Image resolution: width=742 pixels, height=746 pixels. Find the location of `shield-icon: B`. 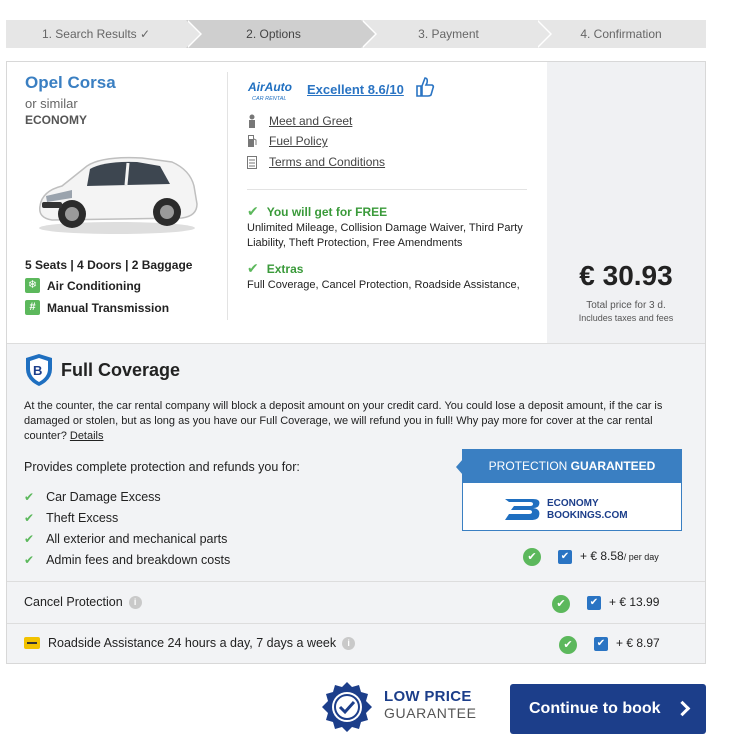

shield-icon: B is located at coordinates (39, 370).